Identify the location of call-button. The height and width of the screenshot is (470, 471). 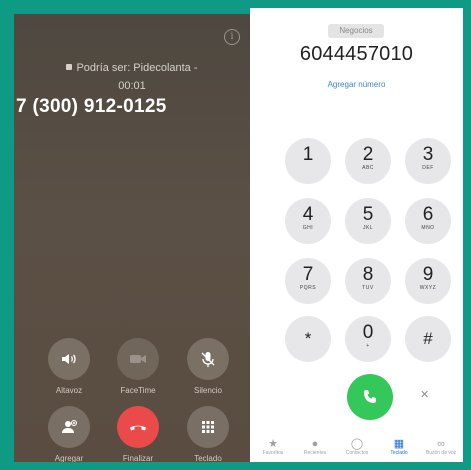
(370, 397).